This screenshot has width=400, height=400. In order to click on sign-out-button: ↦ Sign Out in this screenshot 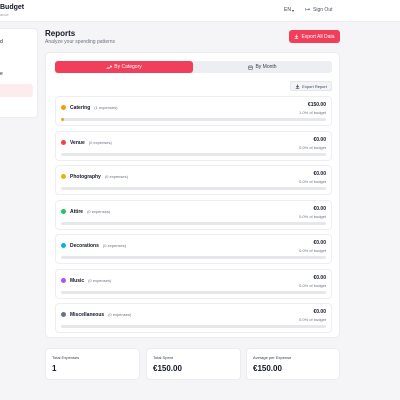, I will do `click(319, 10)`.